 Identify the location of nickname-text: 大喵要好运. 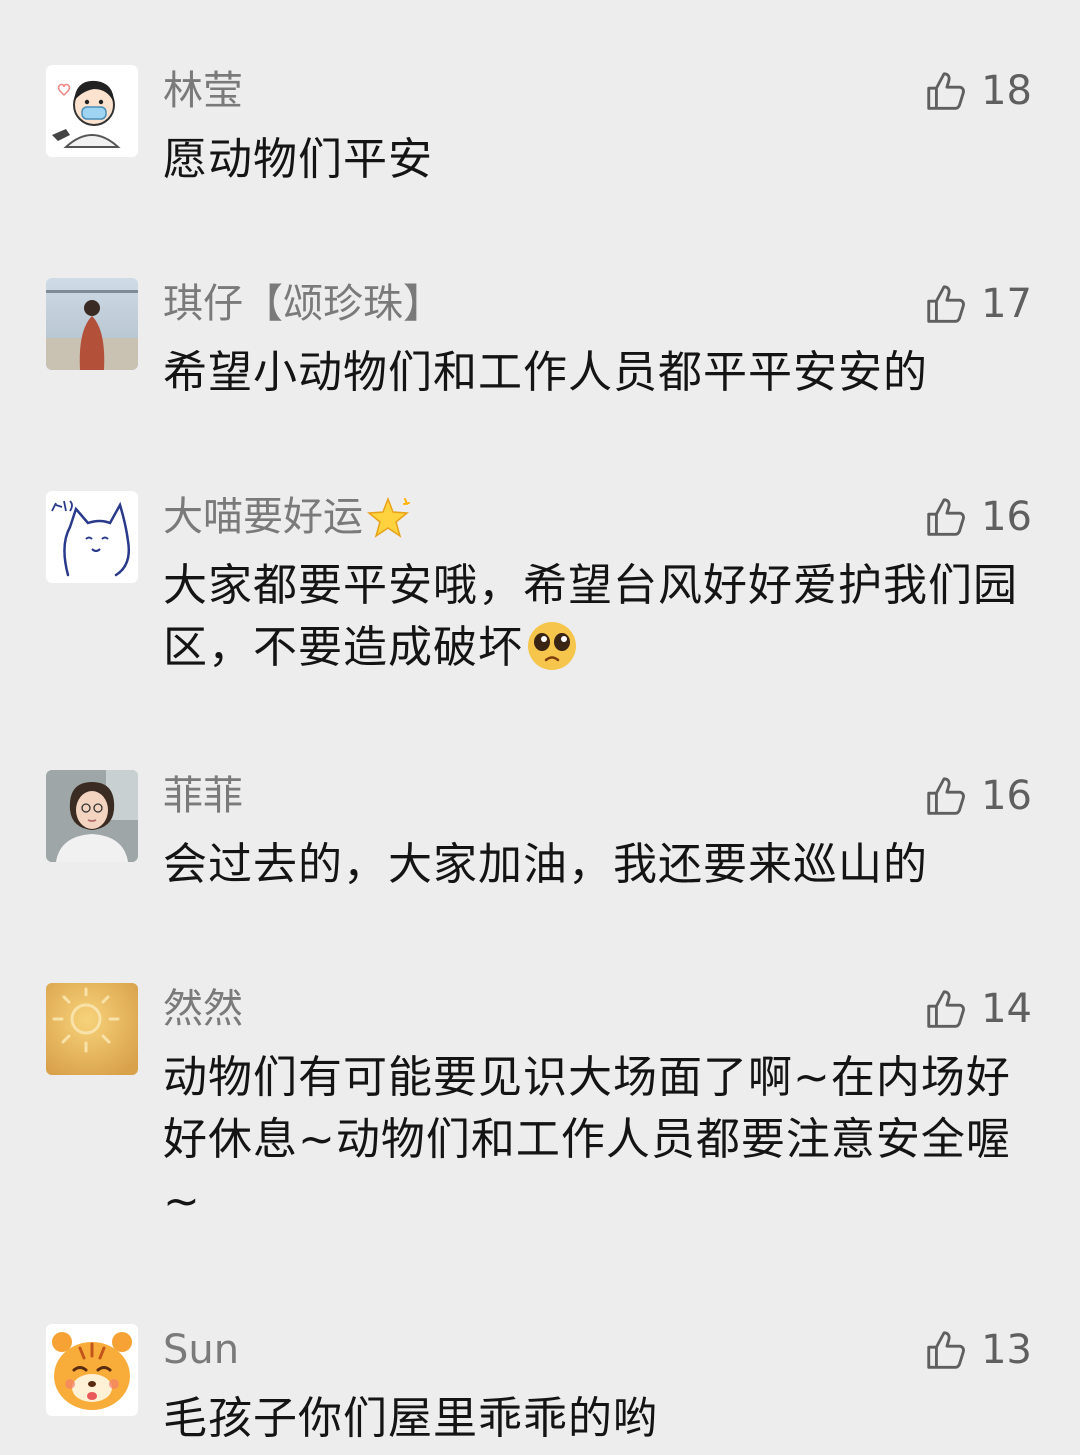
(263, 517).